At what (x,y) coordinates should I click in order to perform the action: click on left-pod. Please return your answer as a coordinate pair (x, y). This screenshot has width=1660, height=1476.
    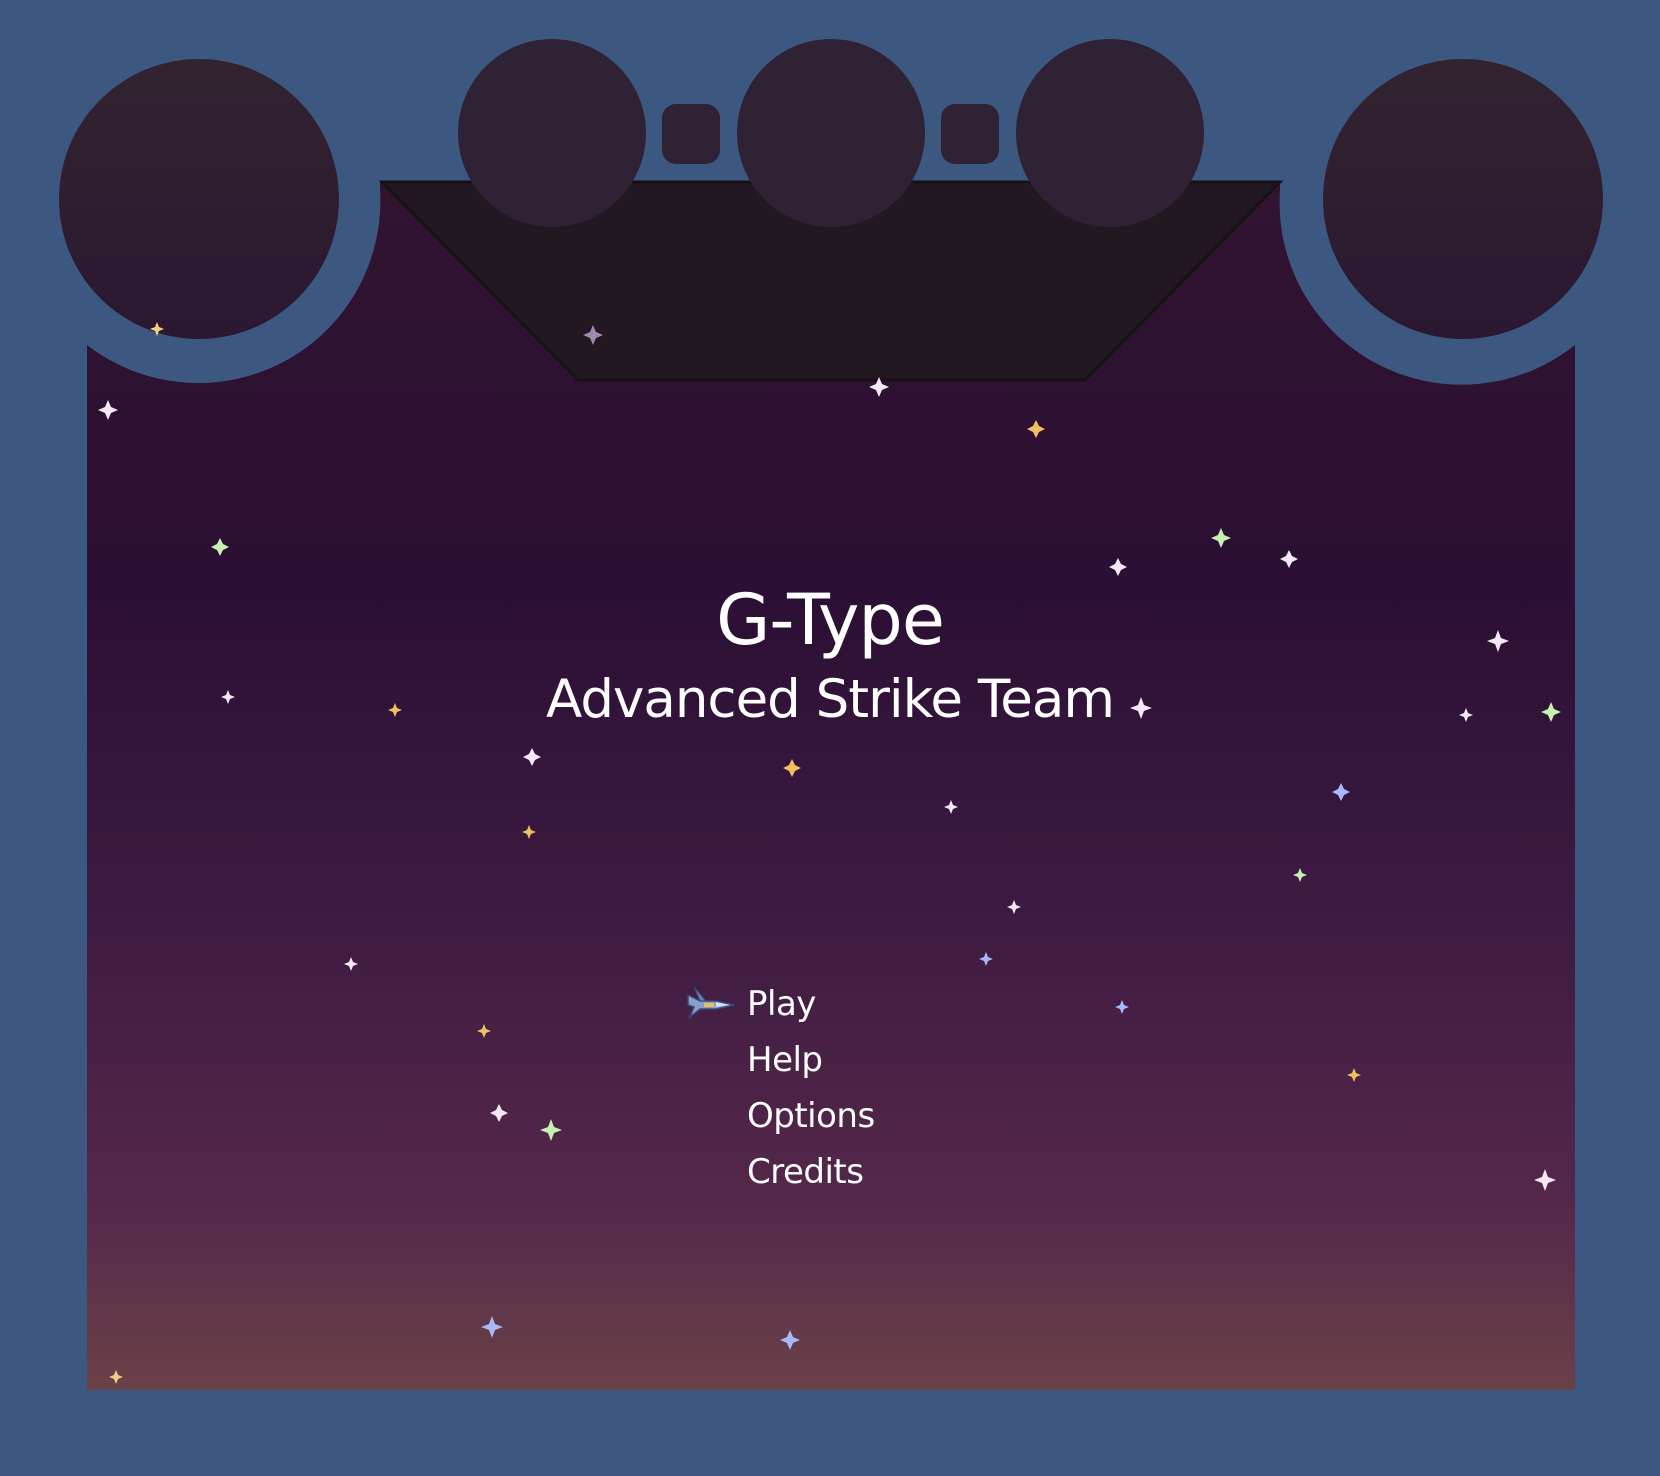
    Looking at the image, I should click on (199, 199).